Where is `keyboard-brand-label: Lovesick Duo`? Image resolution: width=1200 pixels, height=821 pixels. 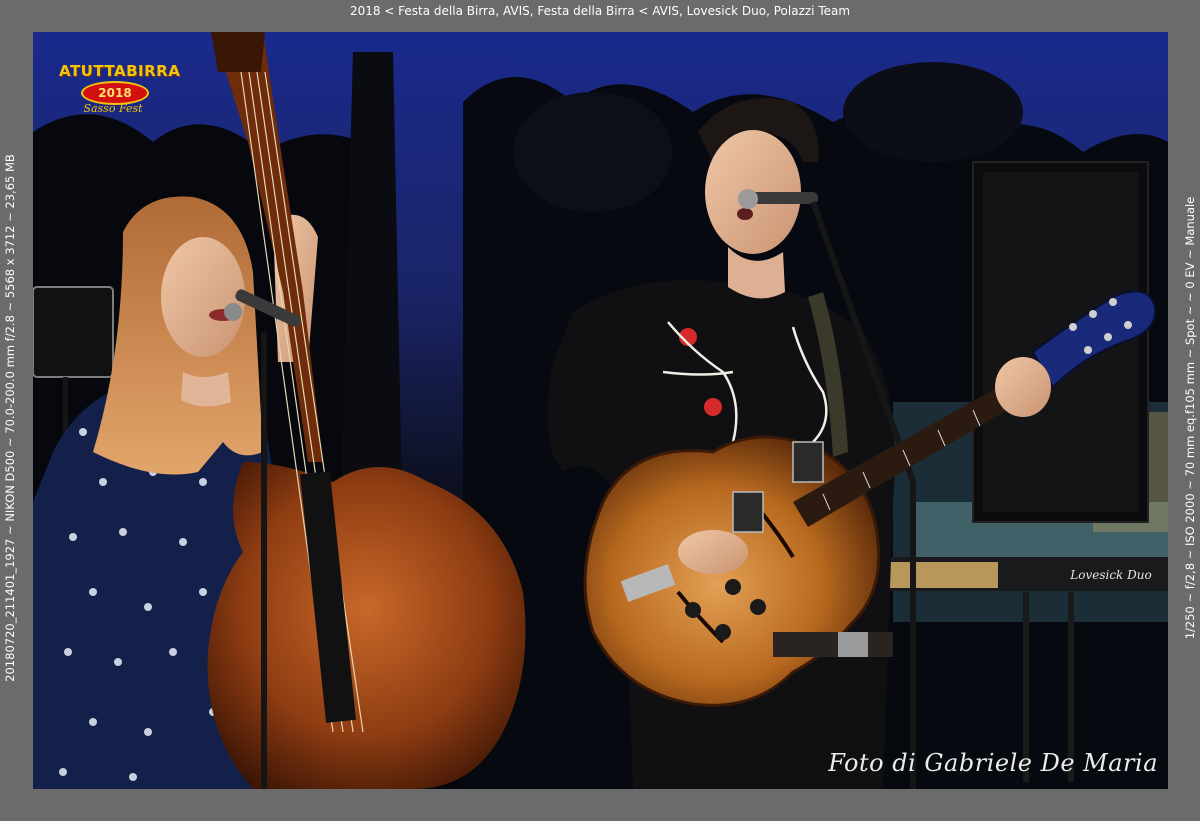
keyboard-brand-label: Lovesick Duo is located at coordinates (1110, 575).